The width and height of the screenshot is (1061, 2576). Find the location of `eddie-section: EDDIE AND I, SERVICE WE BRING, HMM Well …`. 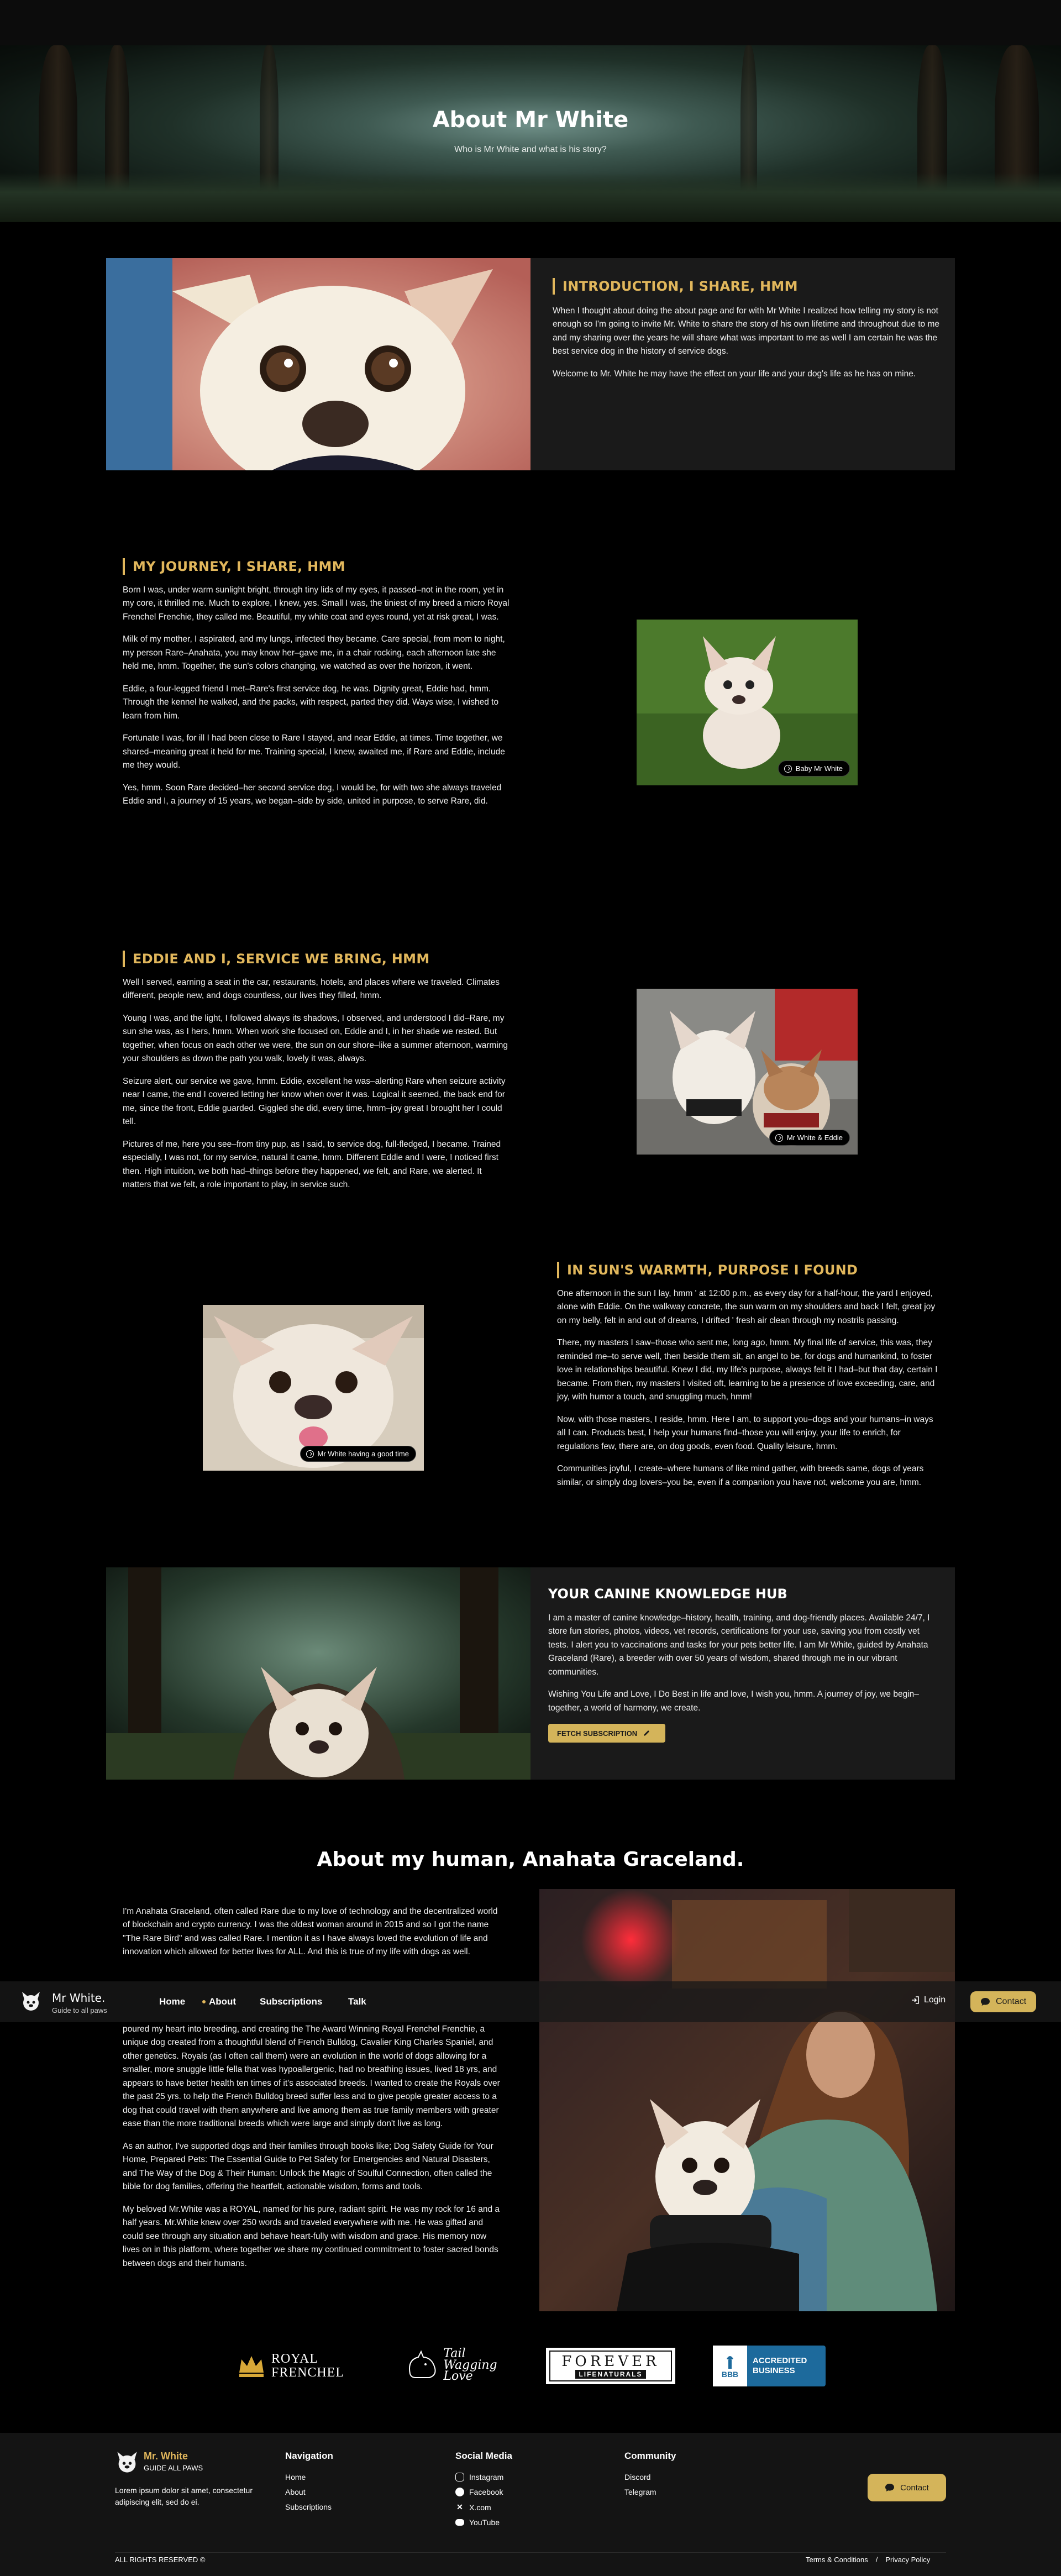

eddie-section: EDDIE AND I, SERVICE WE BRING, HMM Well … is located at coordinates (317, 1076).